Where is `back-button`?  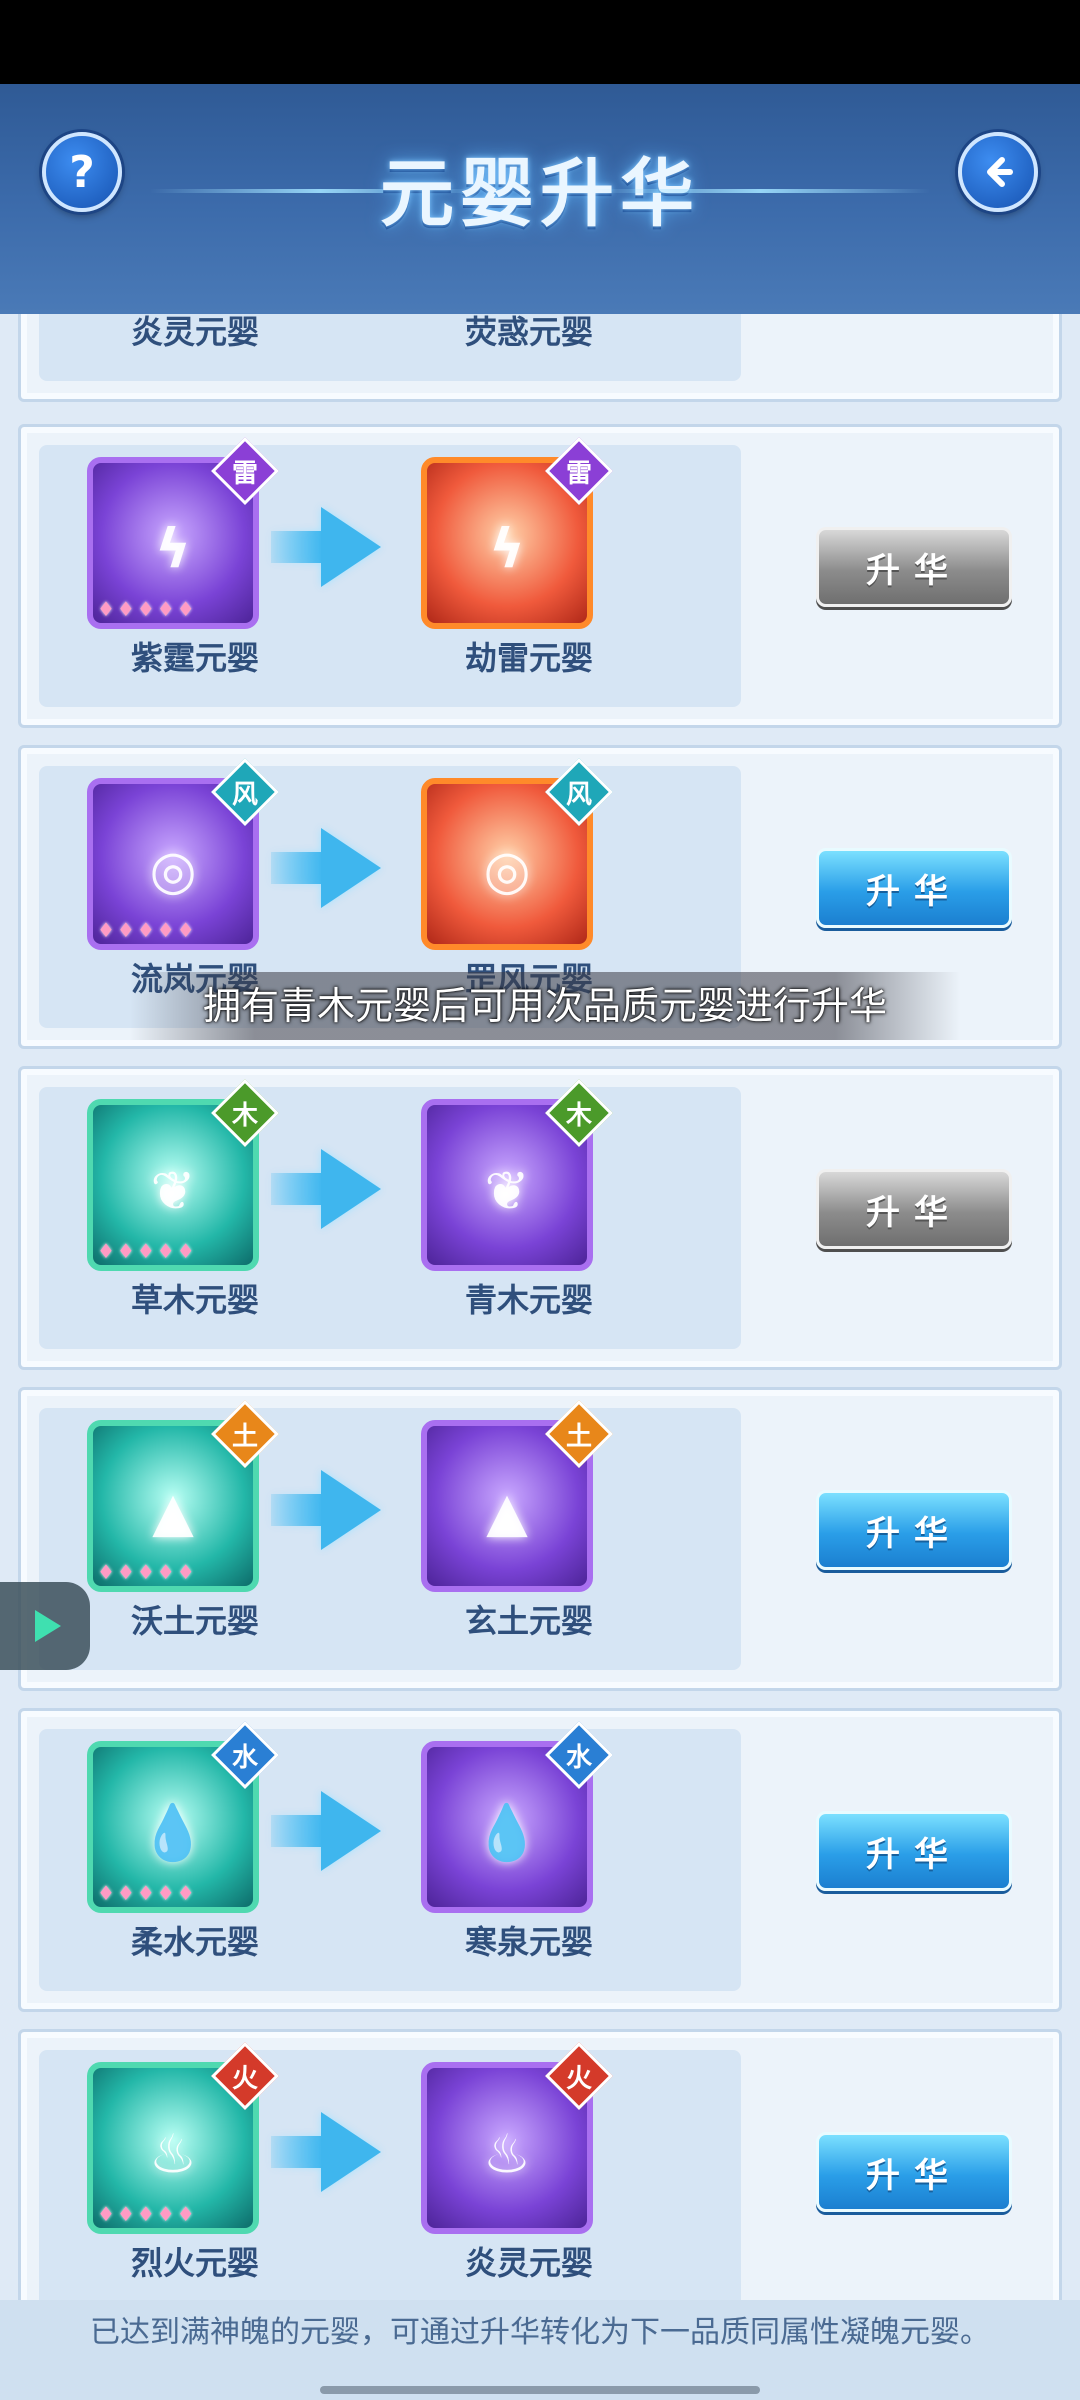 back-button is located at coordinates (998, 172).